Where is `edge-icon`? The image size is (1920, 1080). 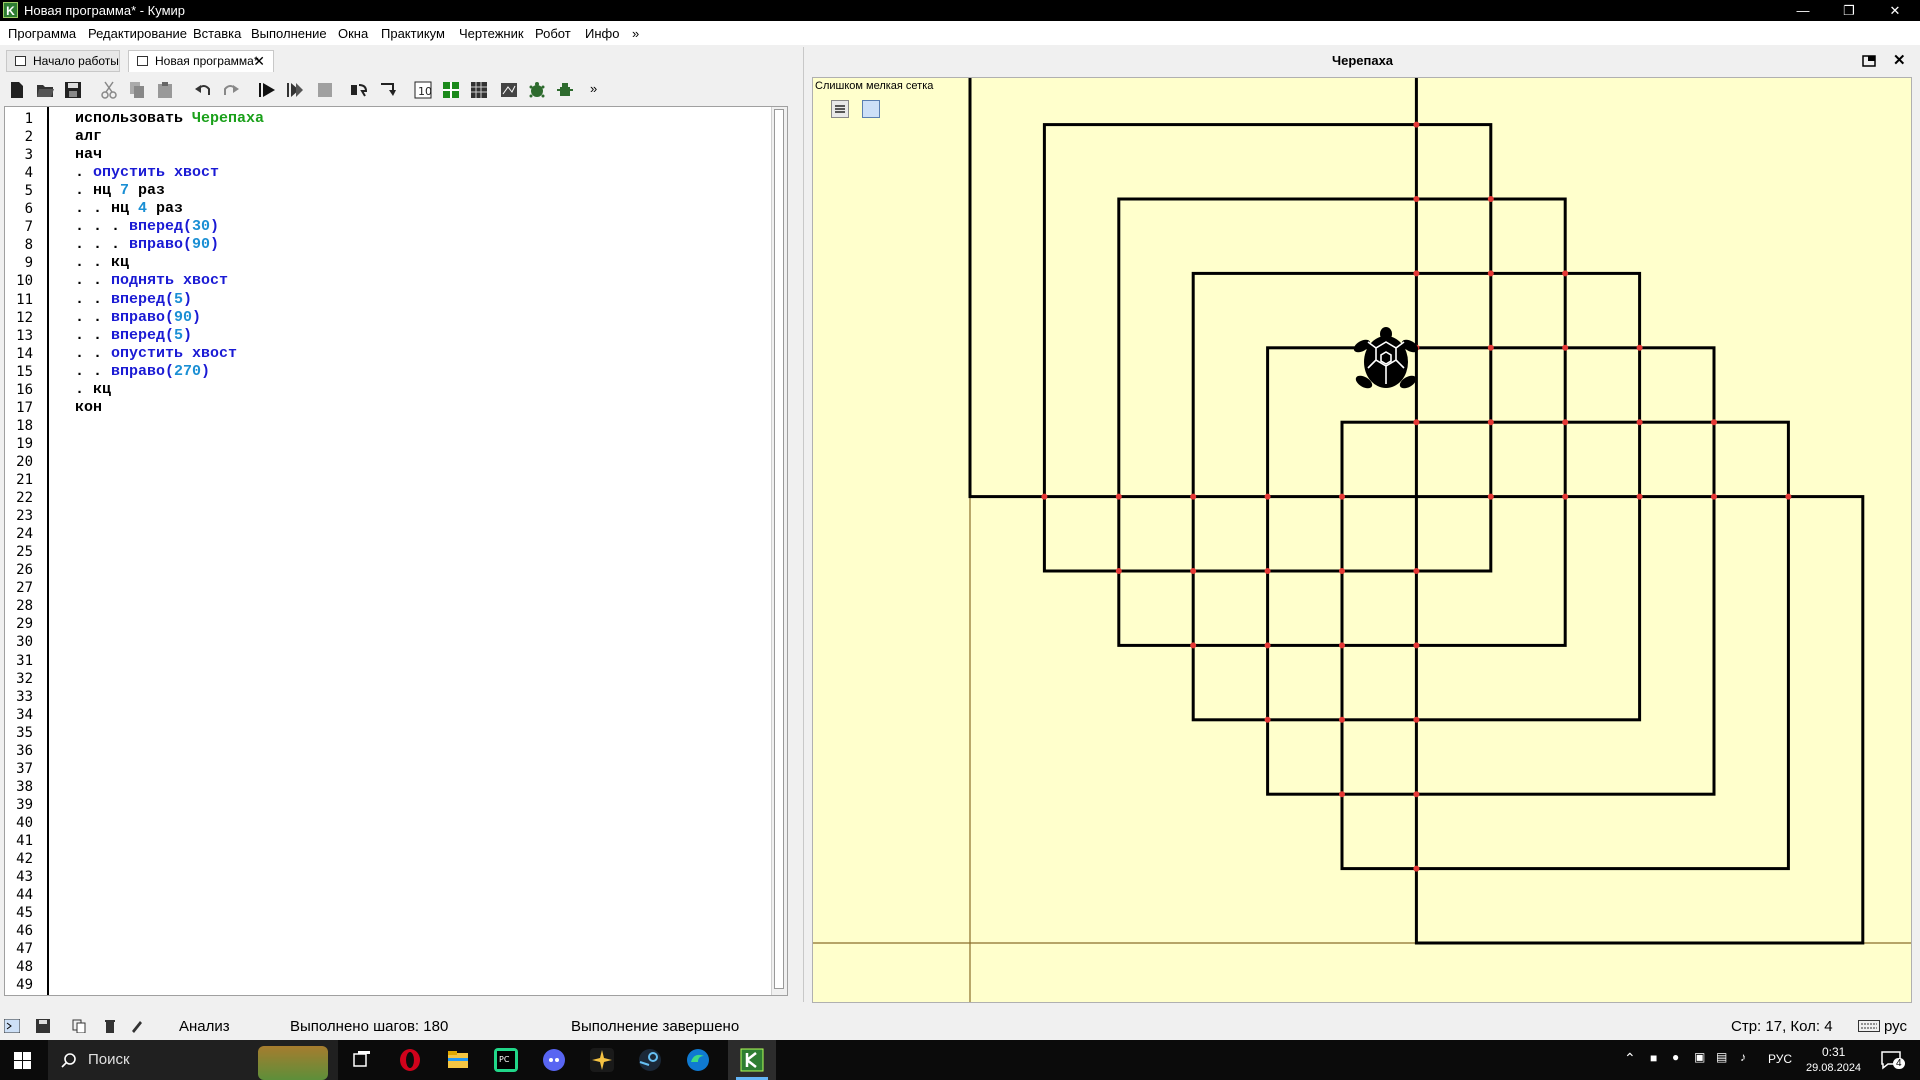 edge-icon is located at coordinates (698, 1060).